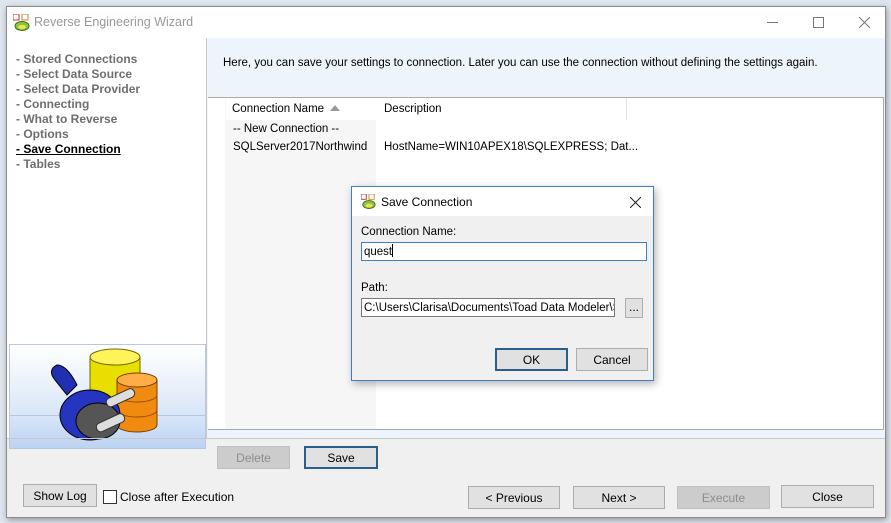 The height and width of the screenshot is (523, 891). What do you see at coordinates (78, 134) in the screenshot?
I see `step-options: - Options` at bounding box center [78, 134].